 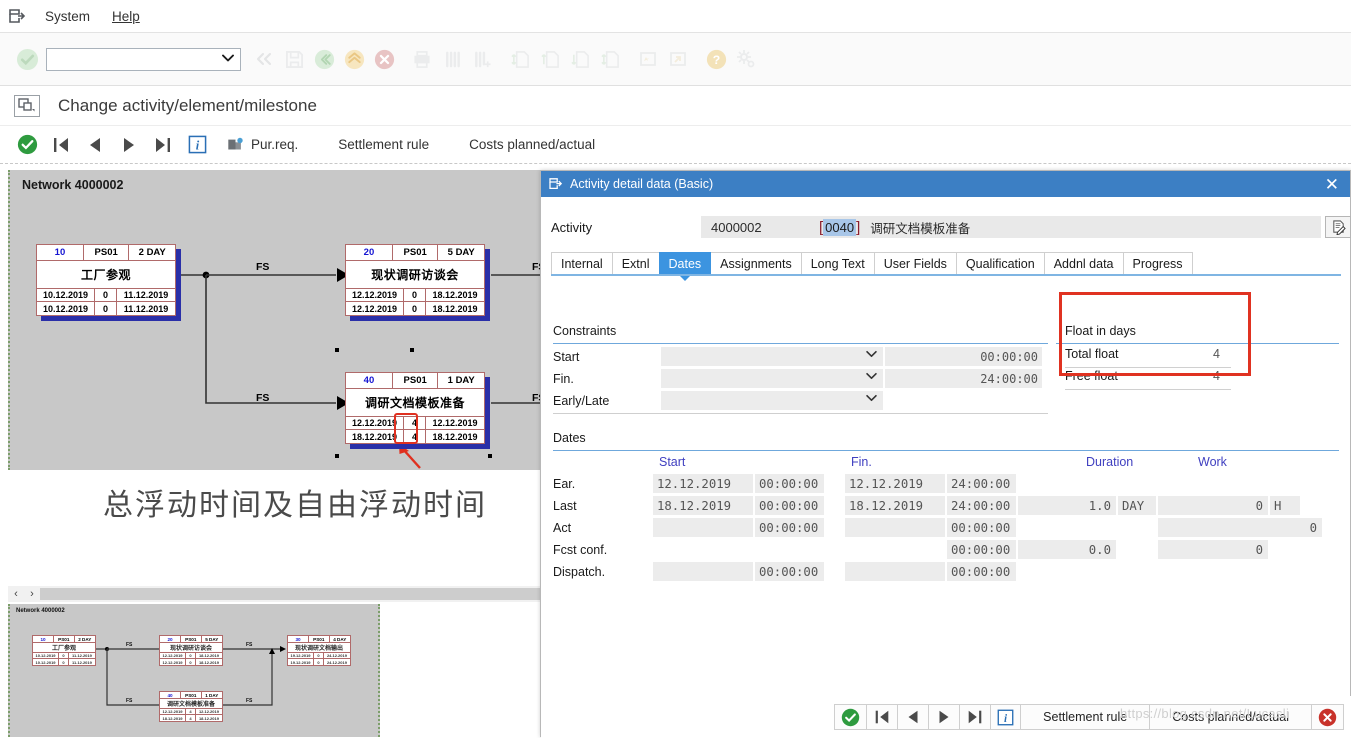 I want to click on costs-planned-actual-footer-button: Costs planned/actual, so click(x=1230, y=717).